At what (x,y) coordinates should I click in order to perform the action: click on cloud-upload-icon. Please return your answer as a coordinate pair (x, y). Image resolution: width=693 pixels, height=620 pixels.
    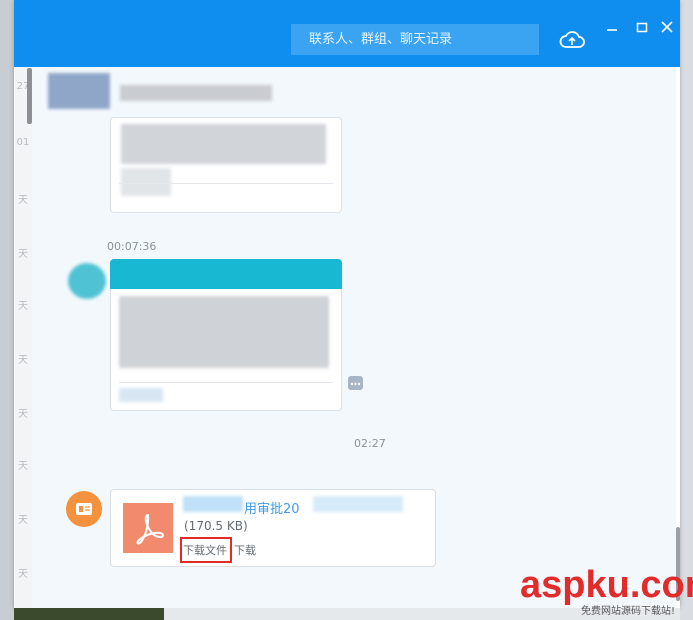
    Looking at the image, I should click on (572, 40).